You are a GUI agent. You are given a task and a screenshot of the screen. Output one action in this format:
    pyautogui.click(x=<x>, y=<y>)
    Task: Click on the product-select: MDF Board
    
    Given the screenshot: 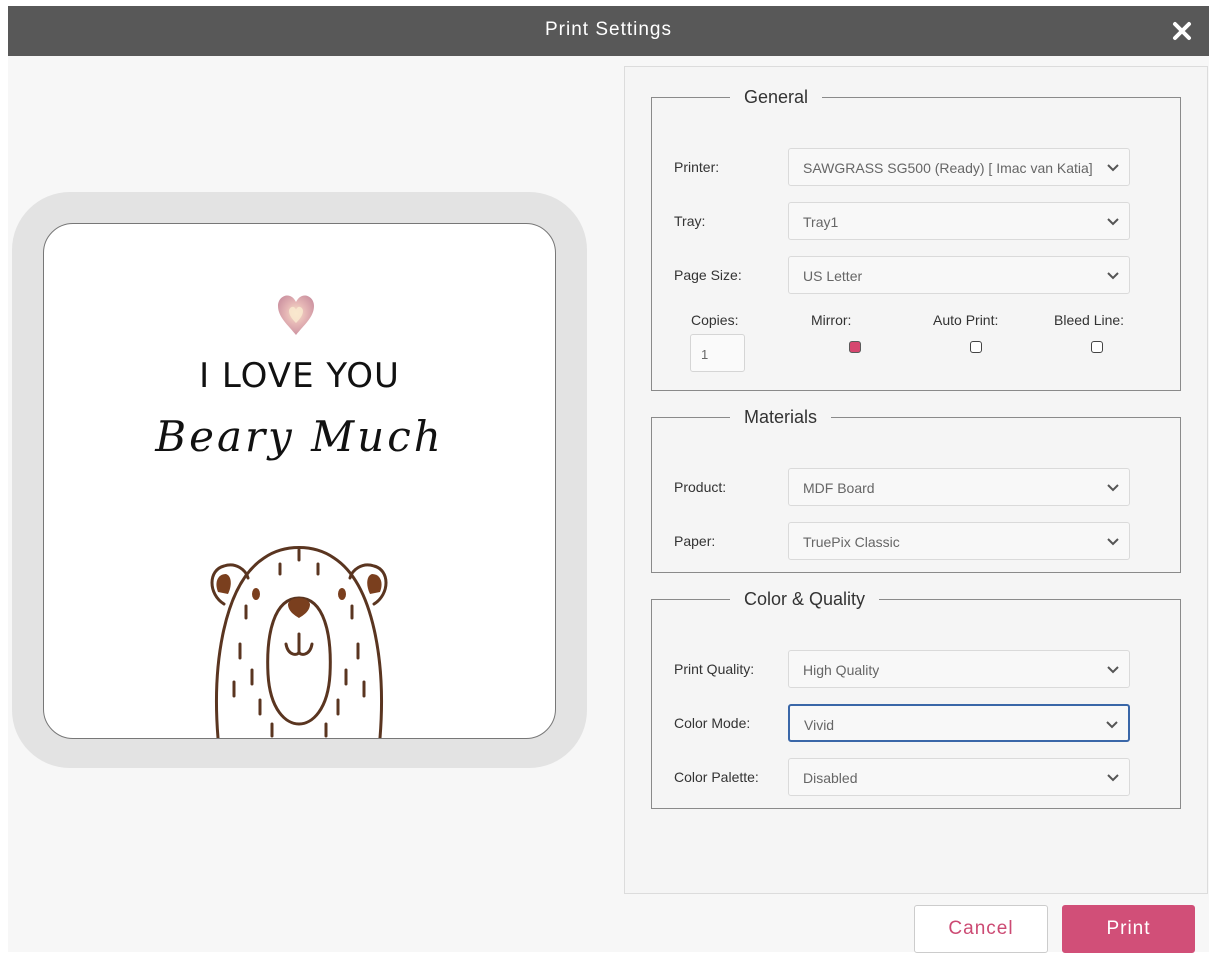 What is the action you would take?
    pyautogui.click(x=959, y=487)
    